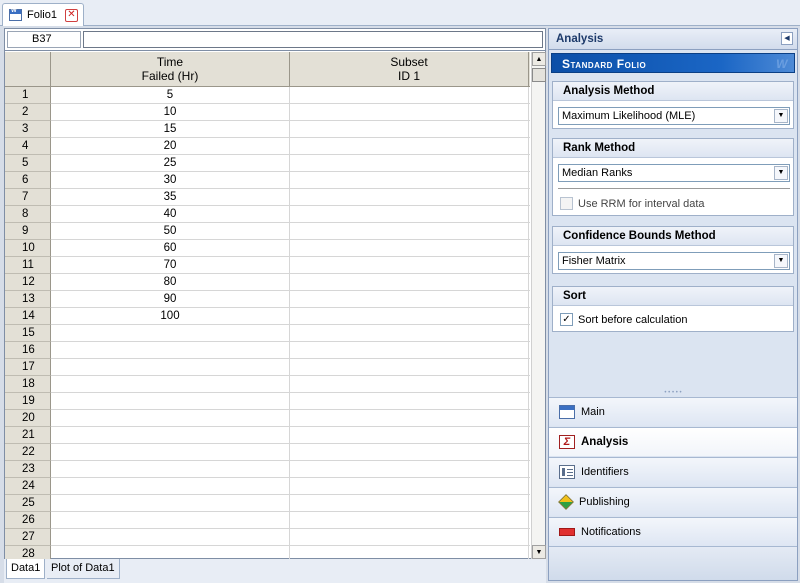  Describe the element at coordinates (170, 265) in the screenshot. I see `cell-time-failed: 70` at that location.